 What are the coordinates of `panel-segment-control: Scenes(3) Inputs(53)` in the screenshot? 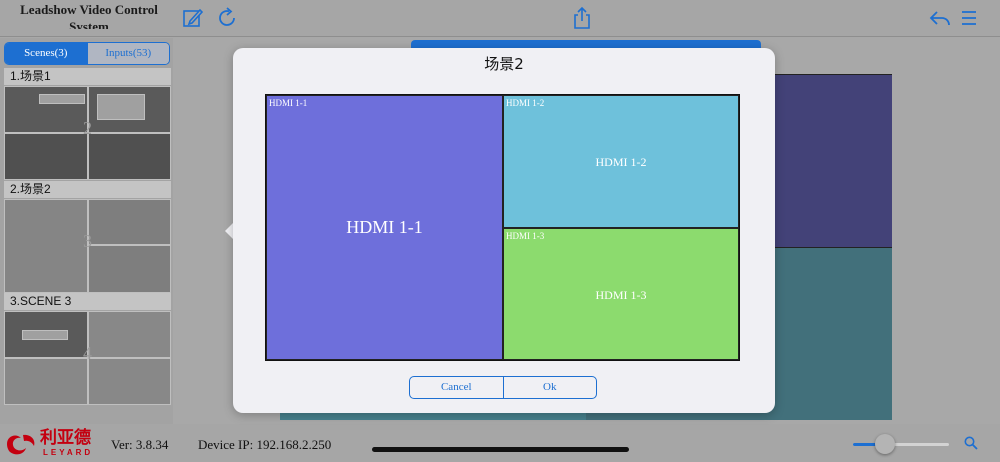 It's located at (87, 53).